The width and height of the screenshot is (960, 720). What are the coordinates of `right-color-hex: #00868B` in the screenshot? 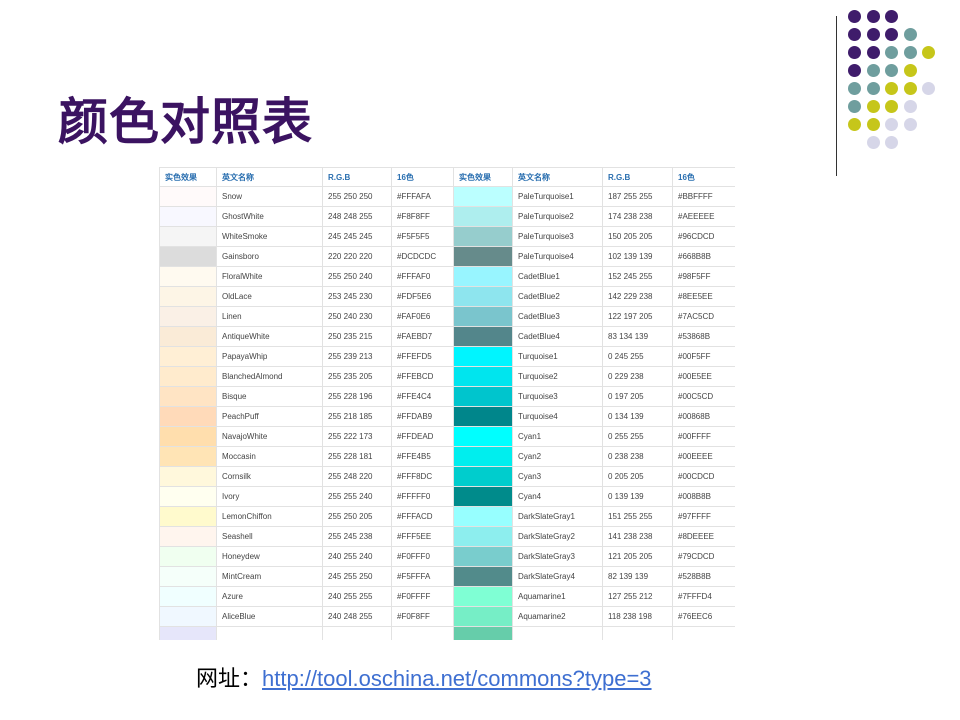 It's located at (703, 416).